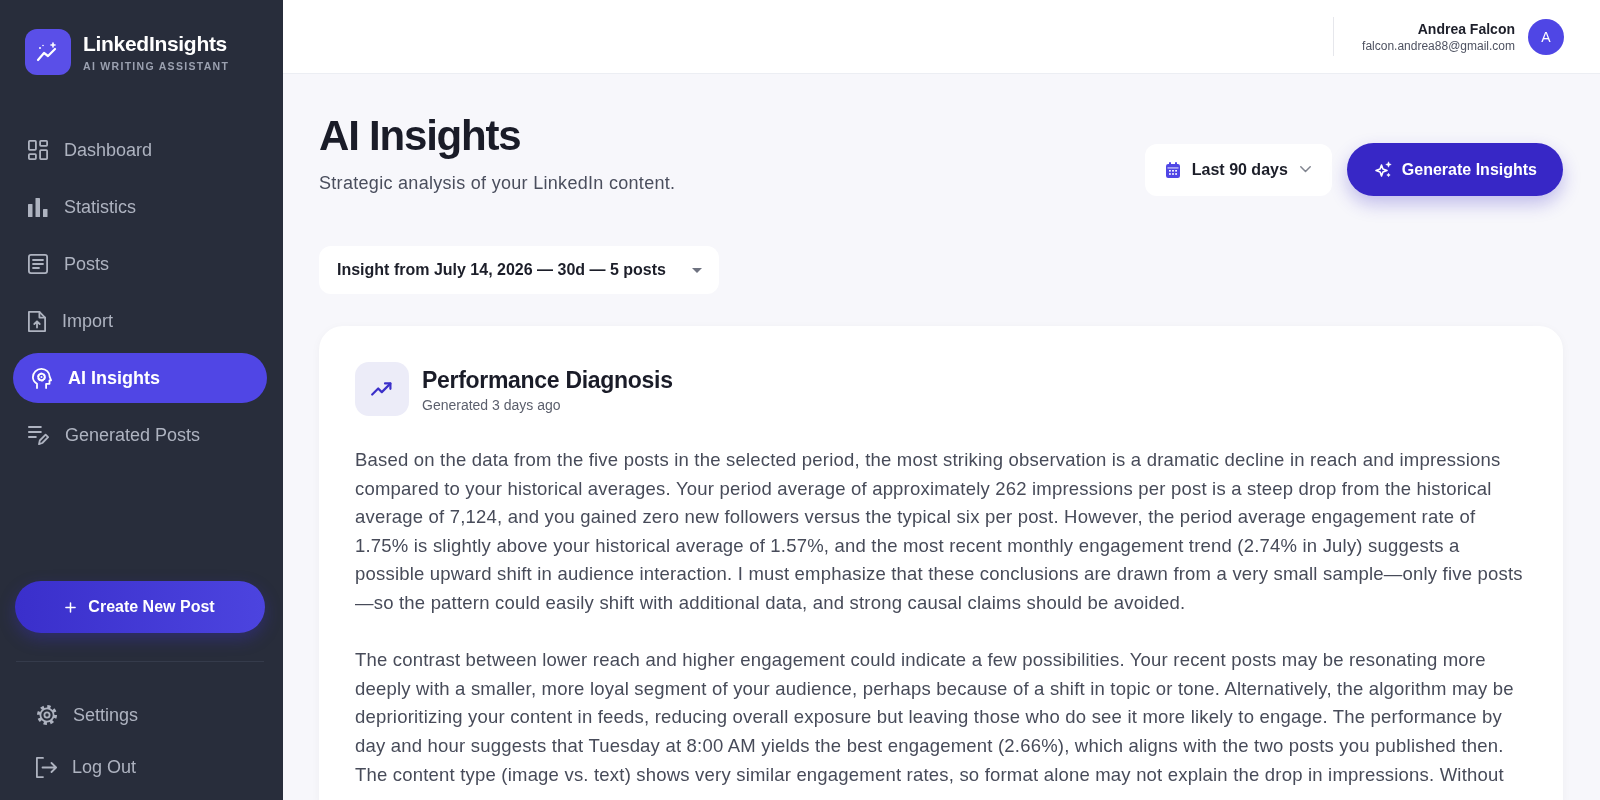 The width and height of the screenshot is (1600, 800). I want to click on brand-tagline: AI WRITING ASSISTANT, so click(156, 66).